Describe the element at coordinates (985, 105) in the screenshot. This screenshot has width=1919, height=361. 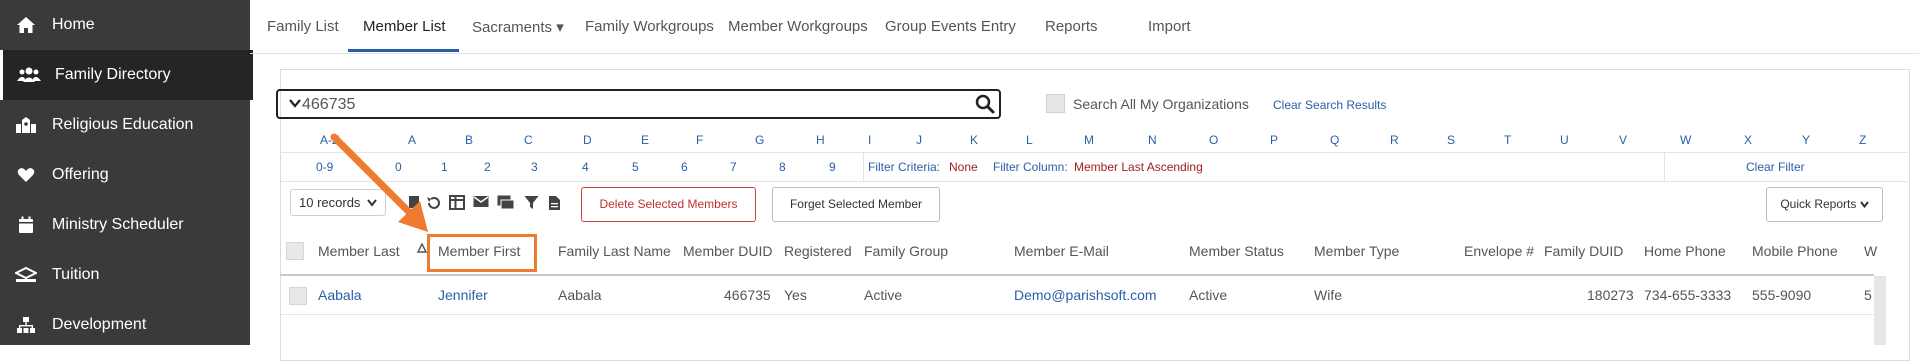
I see `search-icon` at that location.